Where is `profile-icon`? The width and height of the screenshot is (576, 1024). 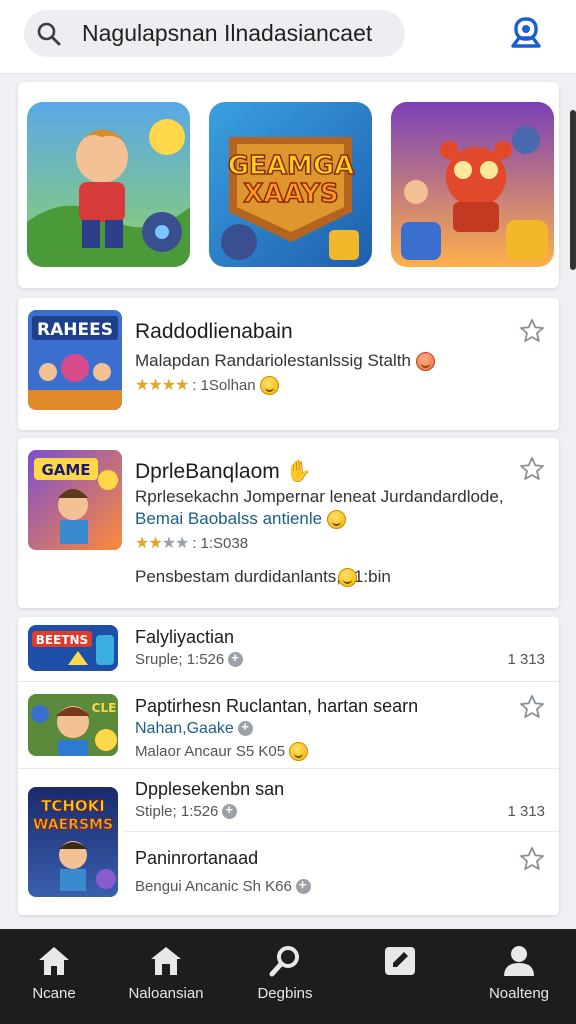
profile-icon is located at coordinates (519, 961).